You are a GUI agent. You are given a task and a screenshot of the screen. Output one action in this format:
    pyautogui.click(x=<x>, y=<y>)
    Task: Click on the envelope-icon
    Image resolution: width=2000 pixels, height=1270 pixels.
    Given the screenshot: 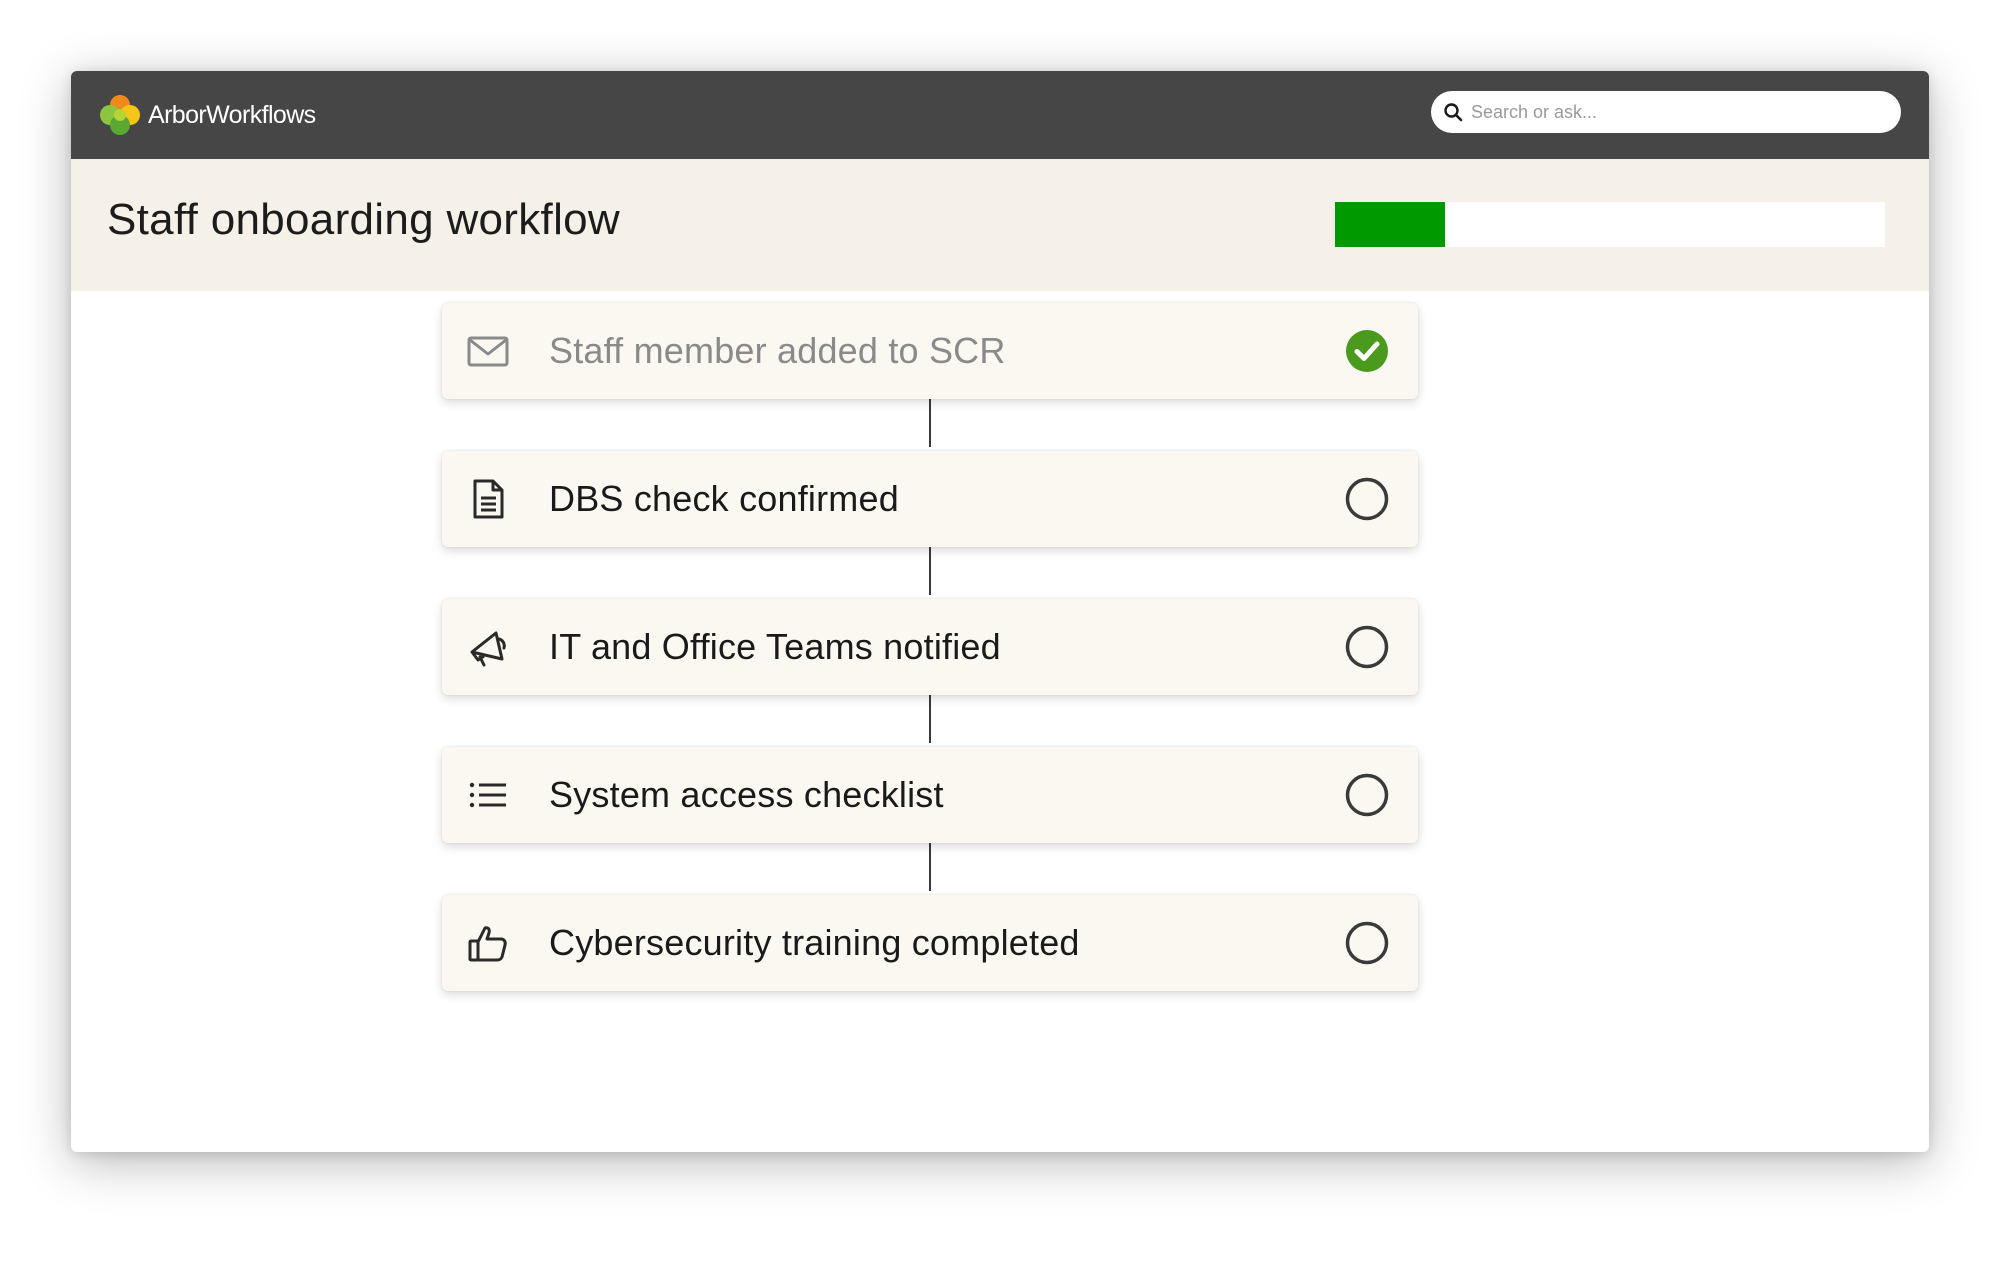 What is the action you would take?
    pyautogui.click(x=488, y=351)
    